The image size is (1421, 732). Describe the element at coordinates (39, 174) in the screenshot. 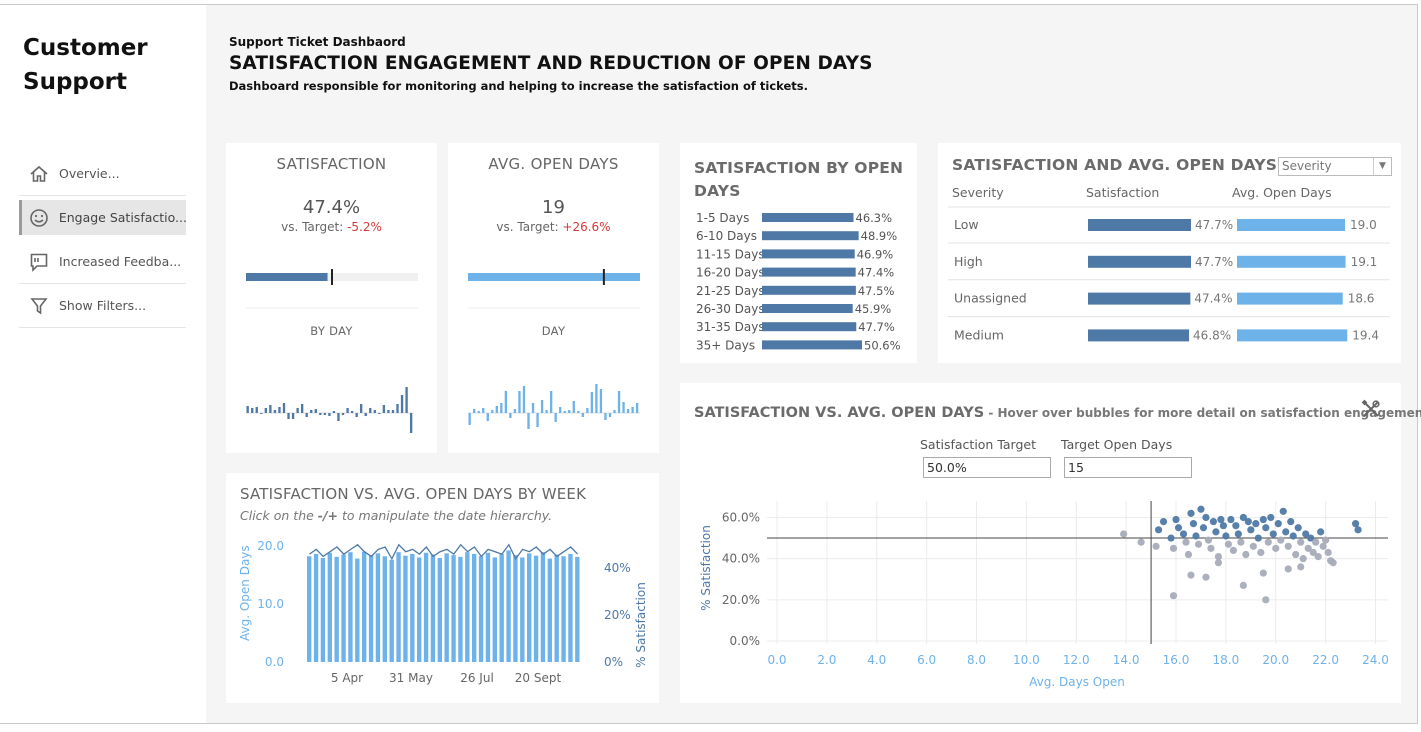

I see `home-icon` at that location.